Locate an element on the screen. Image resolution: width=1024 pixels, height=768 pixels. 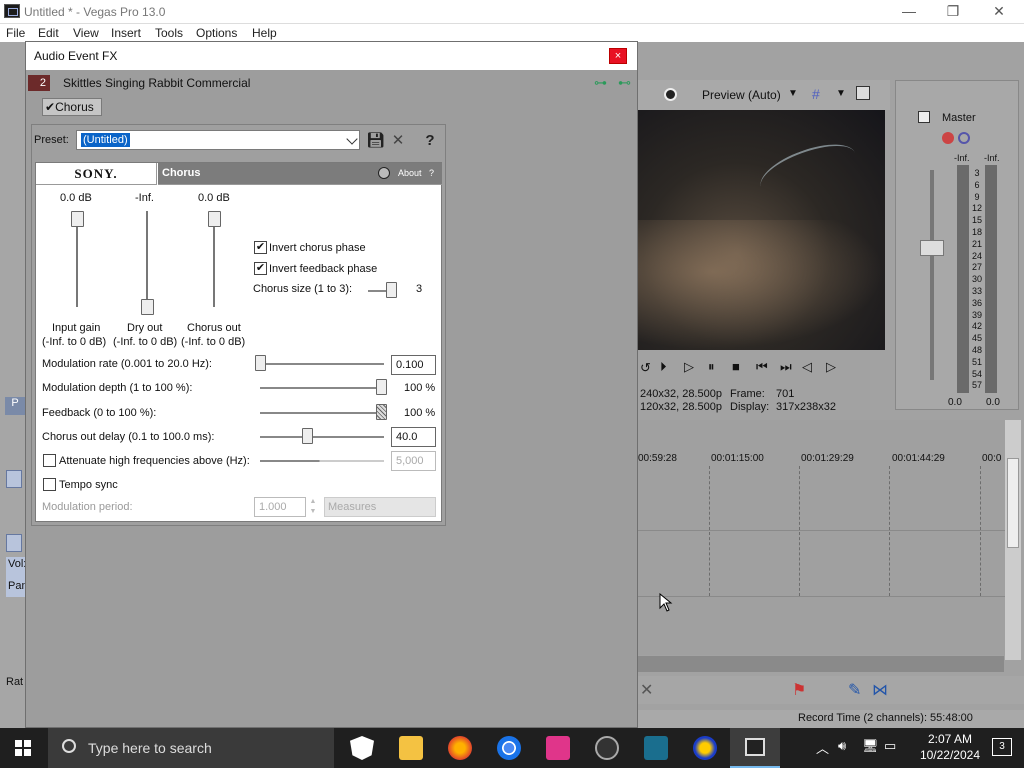
firefox-icon is located at coordinates (460, 748).